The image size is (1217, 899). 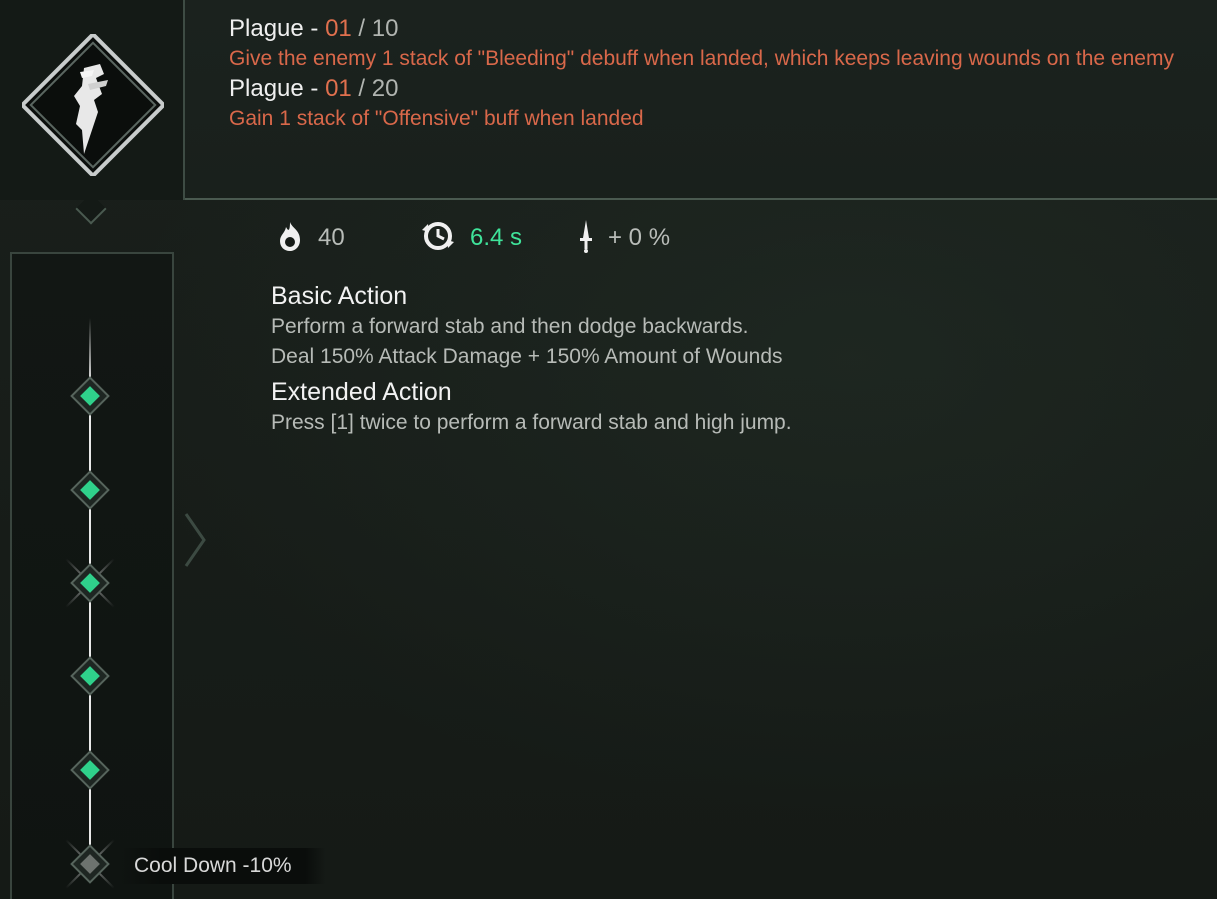 What do you see at coordinates (639, 237) in the screenshot?
I see `damage-value: + 0 %` at bounding box center [639, 237].